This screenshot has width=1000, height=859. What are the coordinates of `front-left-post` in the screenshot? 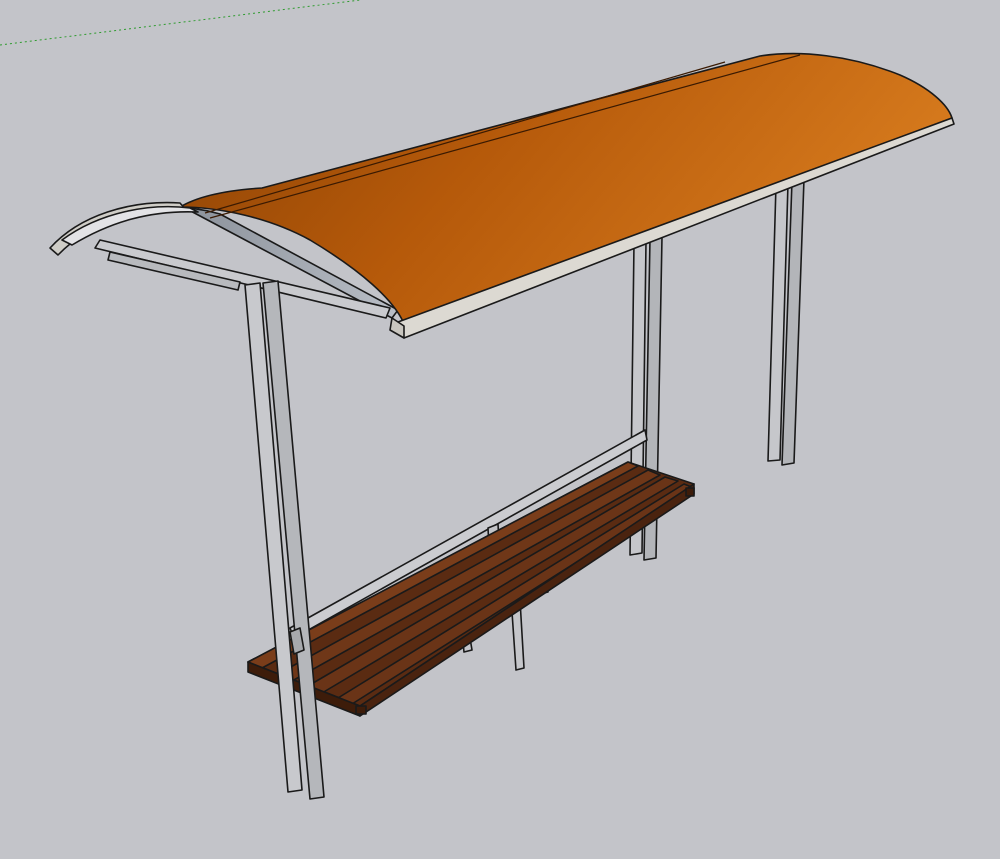 It's located at (284, 540).